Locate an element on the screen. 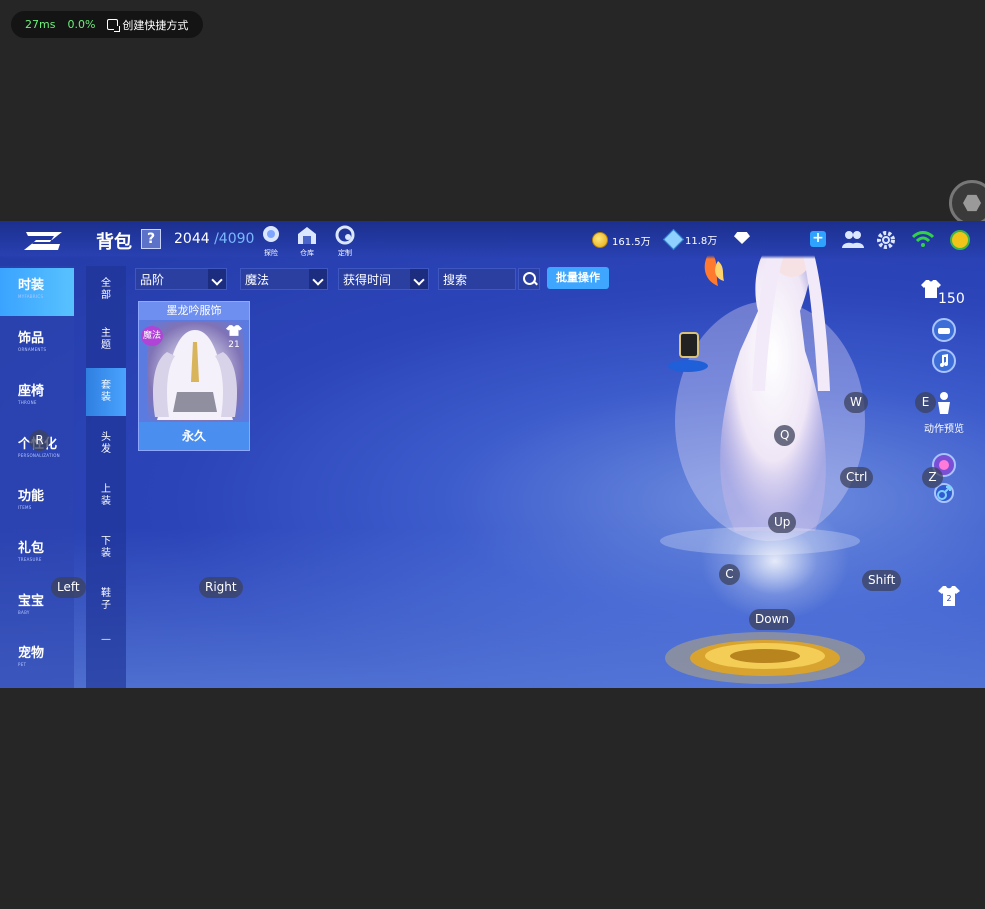 This screenshot has height=909, width=985. customize-button: 定制 is located at coordinates (345, 241).